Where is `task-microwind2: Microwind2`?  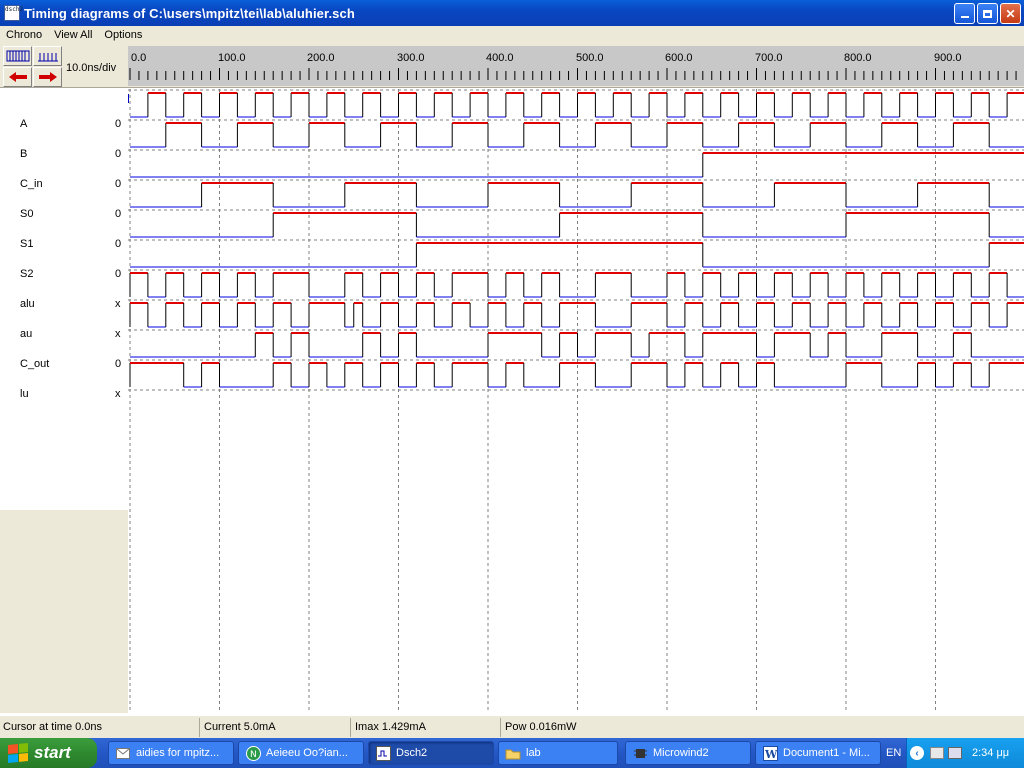
task-microwind2: Microwind2 is located at coordinates (688, 753).